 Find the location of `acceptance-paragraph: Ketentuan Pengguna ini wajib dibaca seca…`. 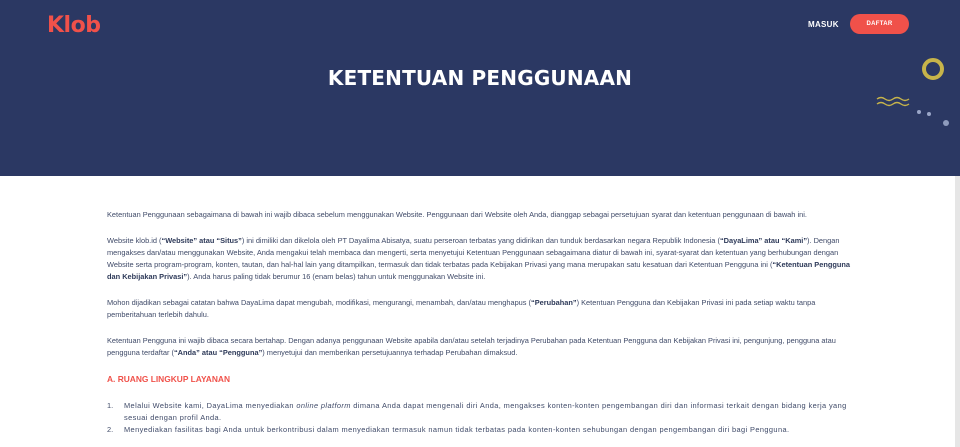

acceptance-paragraph: Ketentuan Pengguna ini wajib dibaca seca… is located at coordinates (471, 346).